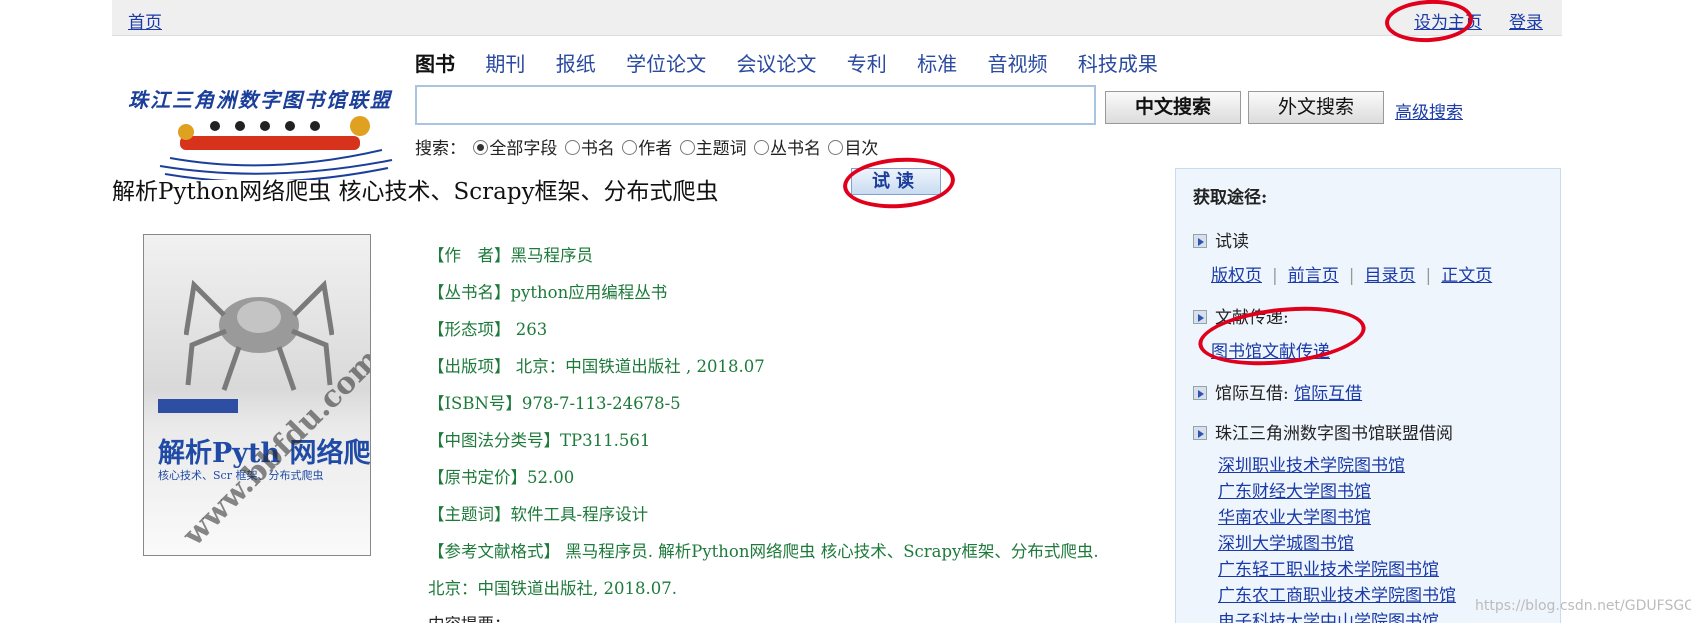 The image size is (1691, 623). I want to click on meta-isbn: 【ISBN号】978-7-113-24678-5, so click(554, 403).